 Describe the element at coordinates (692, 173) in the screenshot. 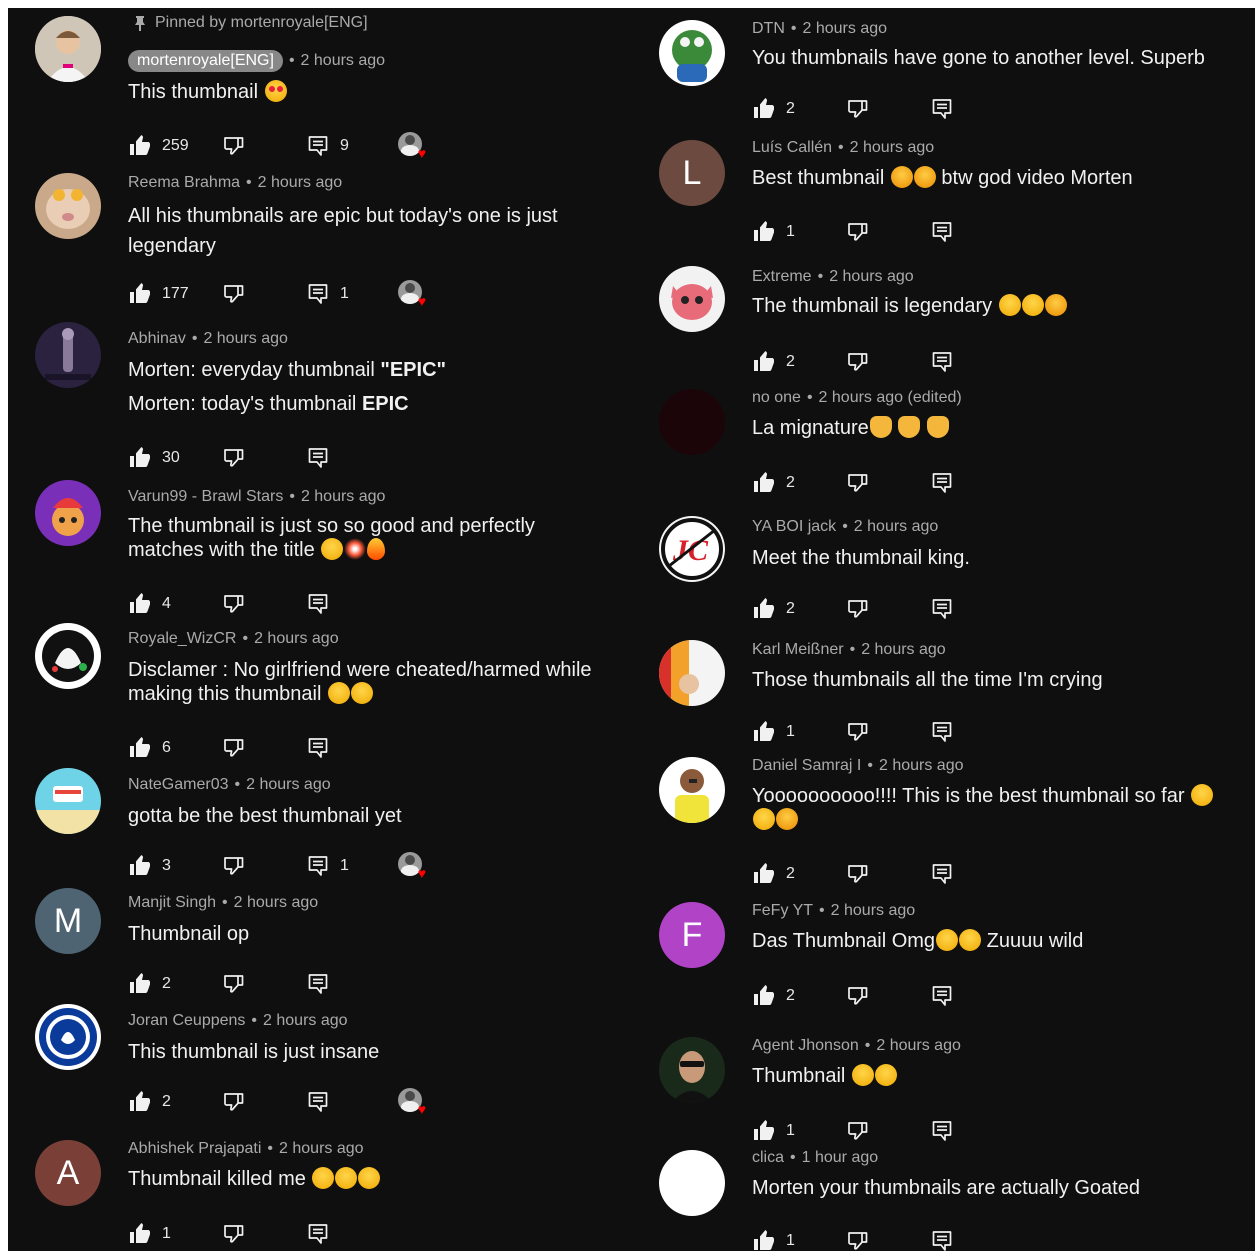

I see `avatar: L` at that location.